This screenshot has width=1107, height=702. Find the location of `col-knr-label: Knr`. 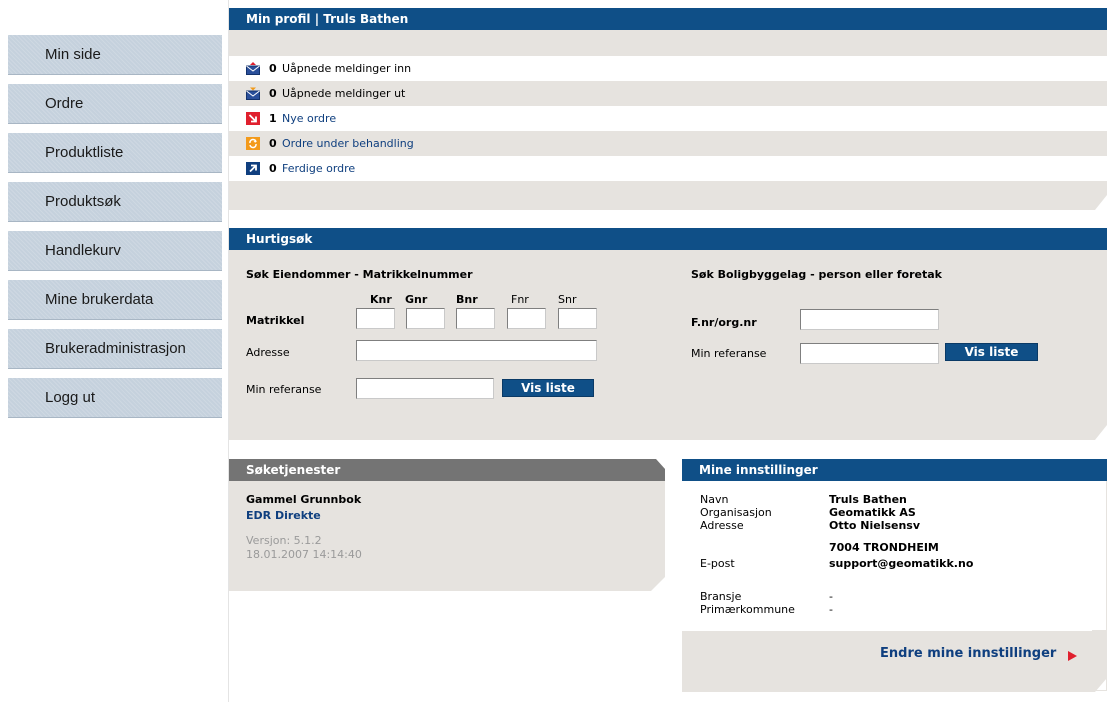

col-knr-label: Knr is located at coordinates (381, 299).